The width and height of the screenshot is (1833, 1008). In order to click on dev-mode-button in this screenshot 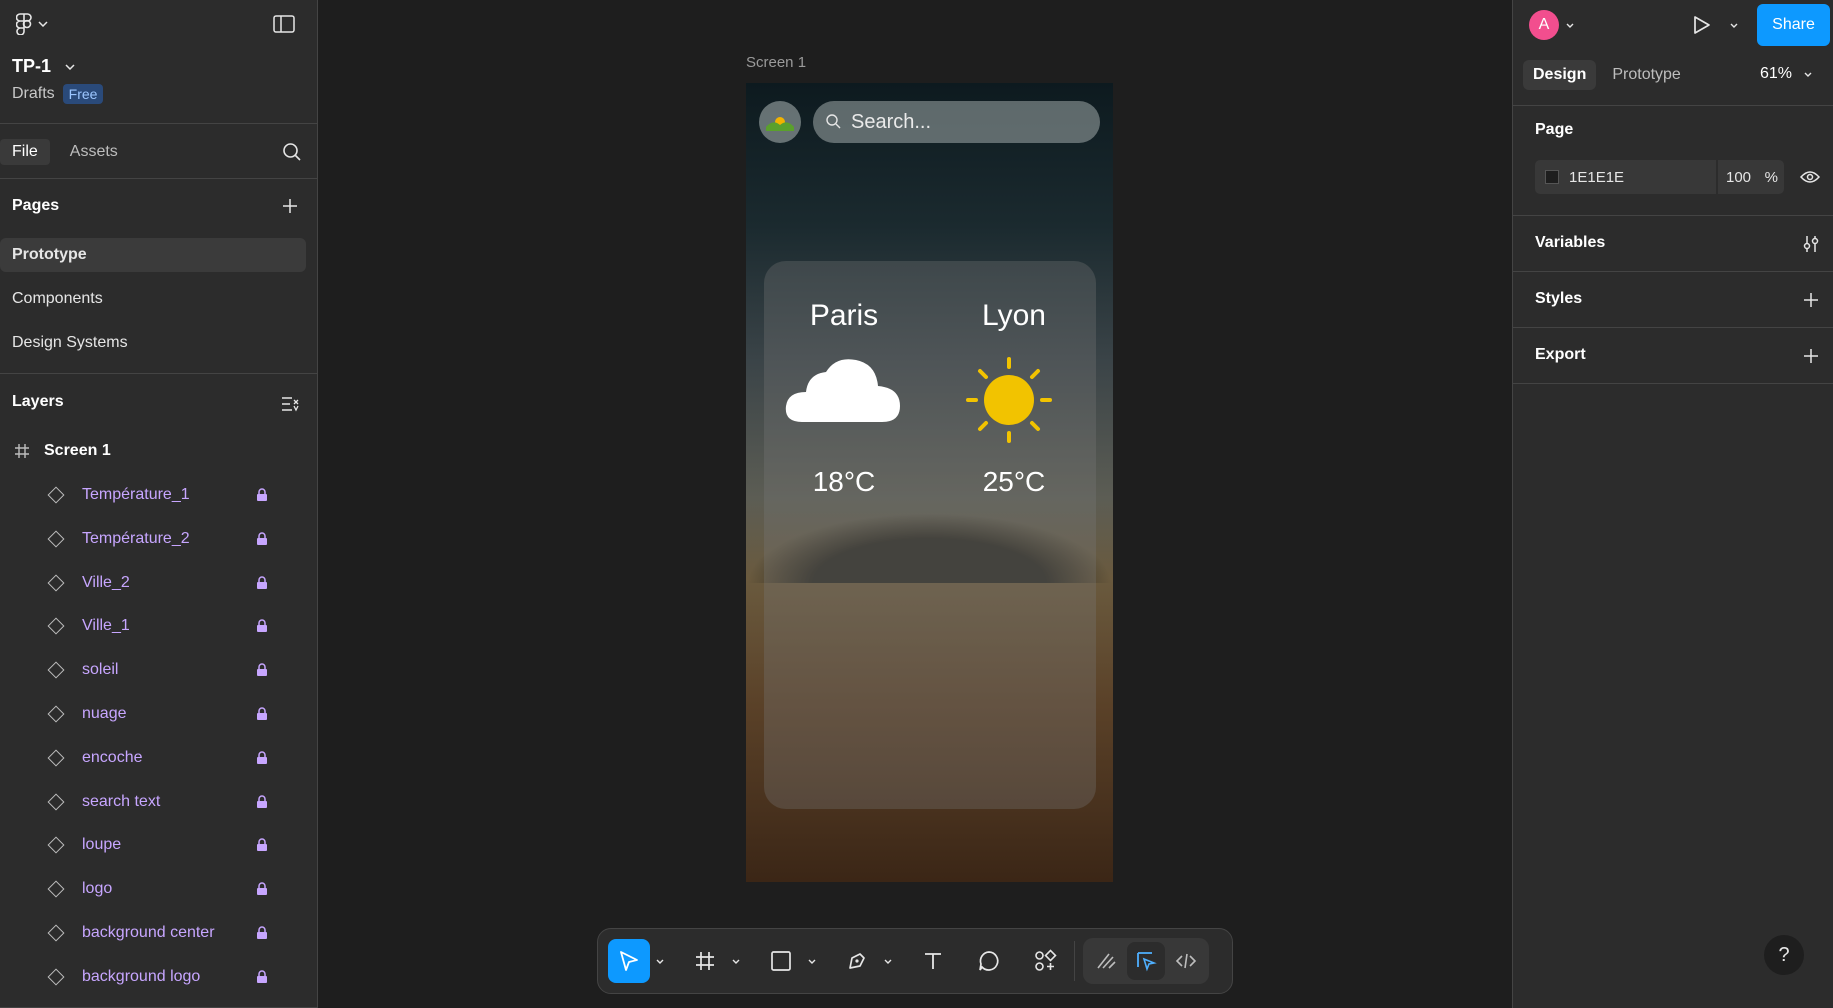, I will do `click(1186, 961)`.